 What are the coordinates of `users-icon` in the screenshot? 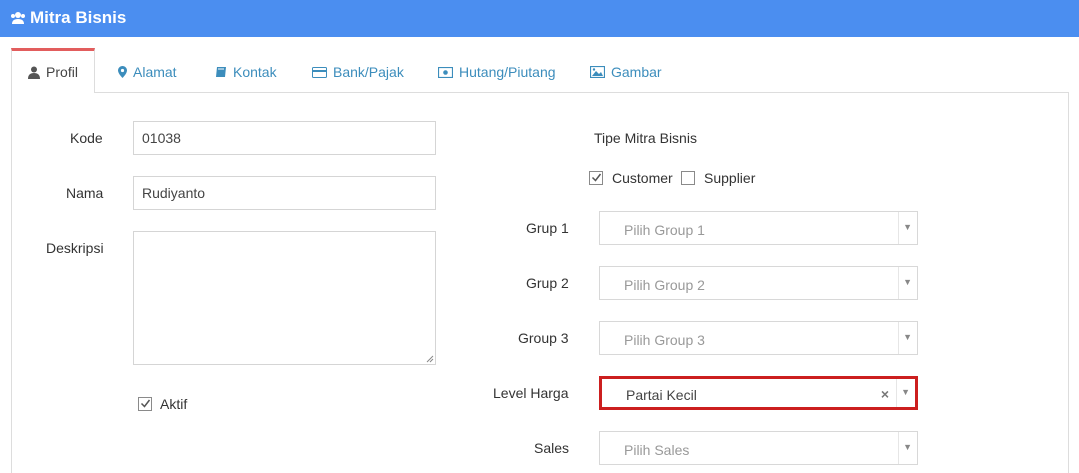 It's located at (18, 18).